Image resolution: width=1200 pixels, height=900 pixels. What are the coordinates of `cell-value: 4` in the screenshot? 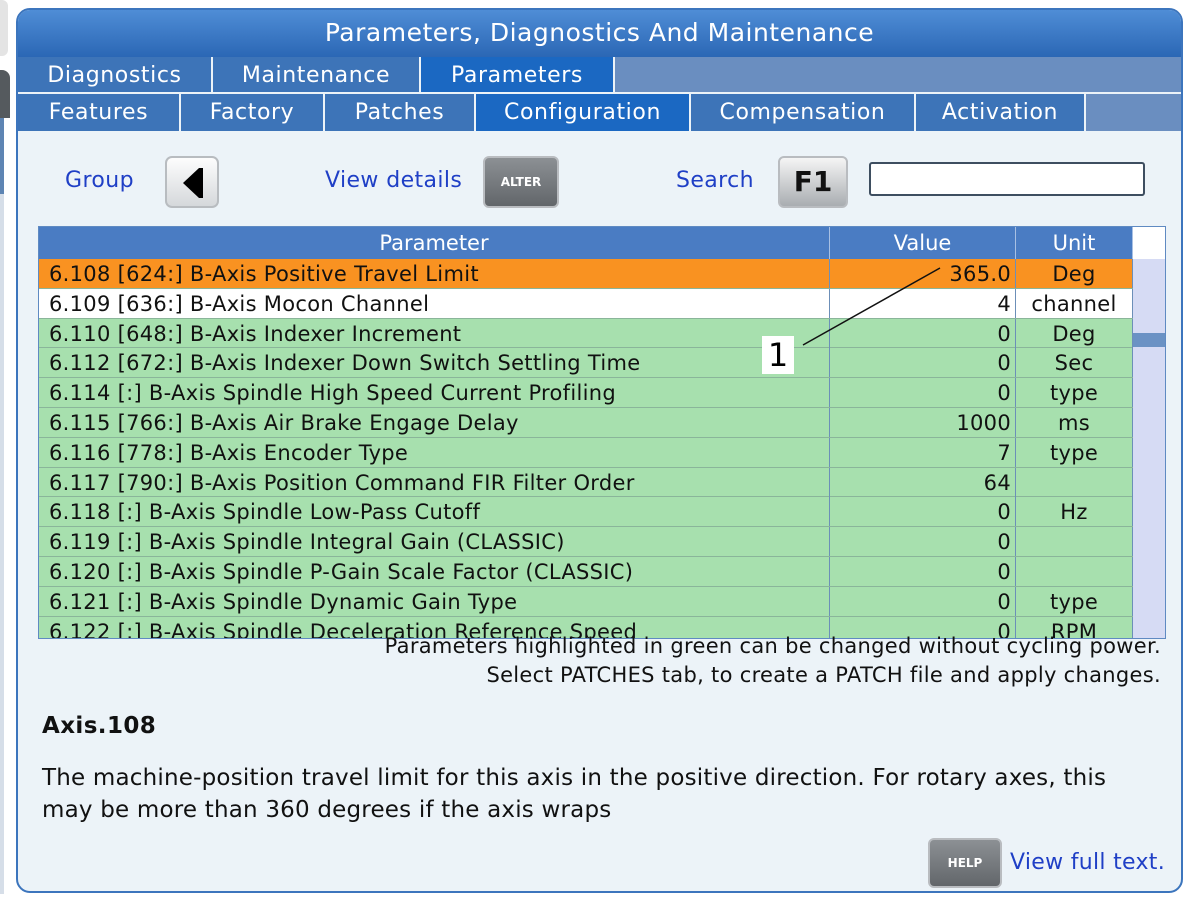 It's located at (923, 303).